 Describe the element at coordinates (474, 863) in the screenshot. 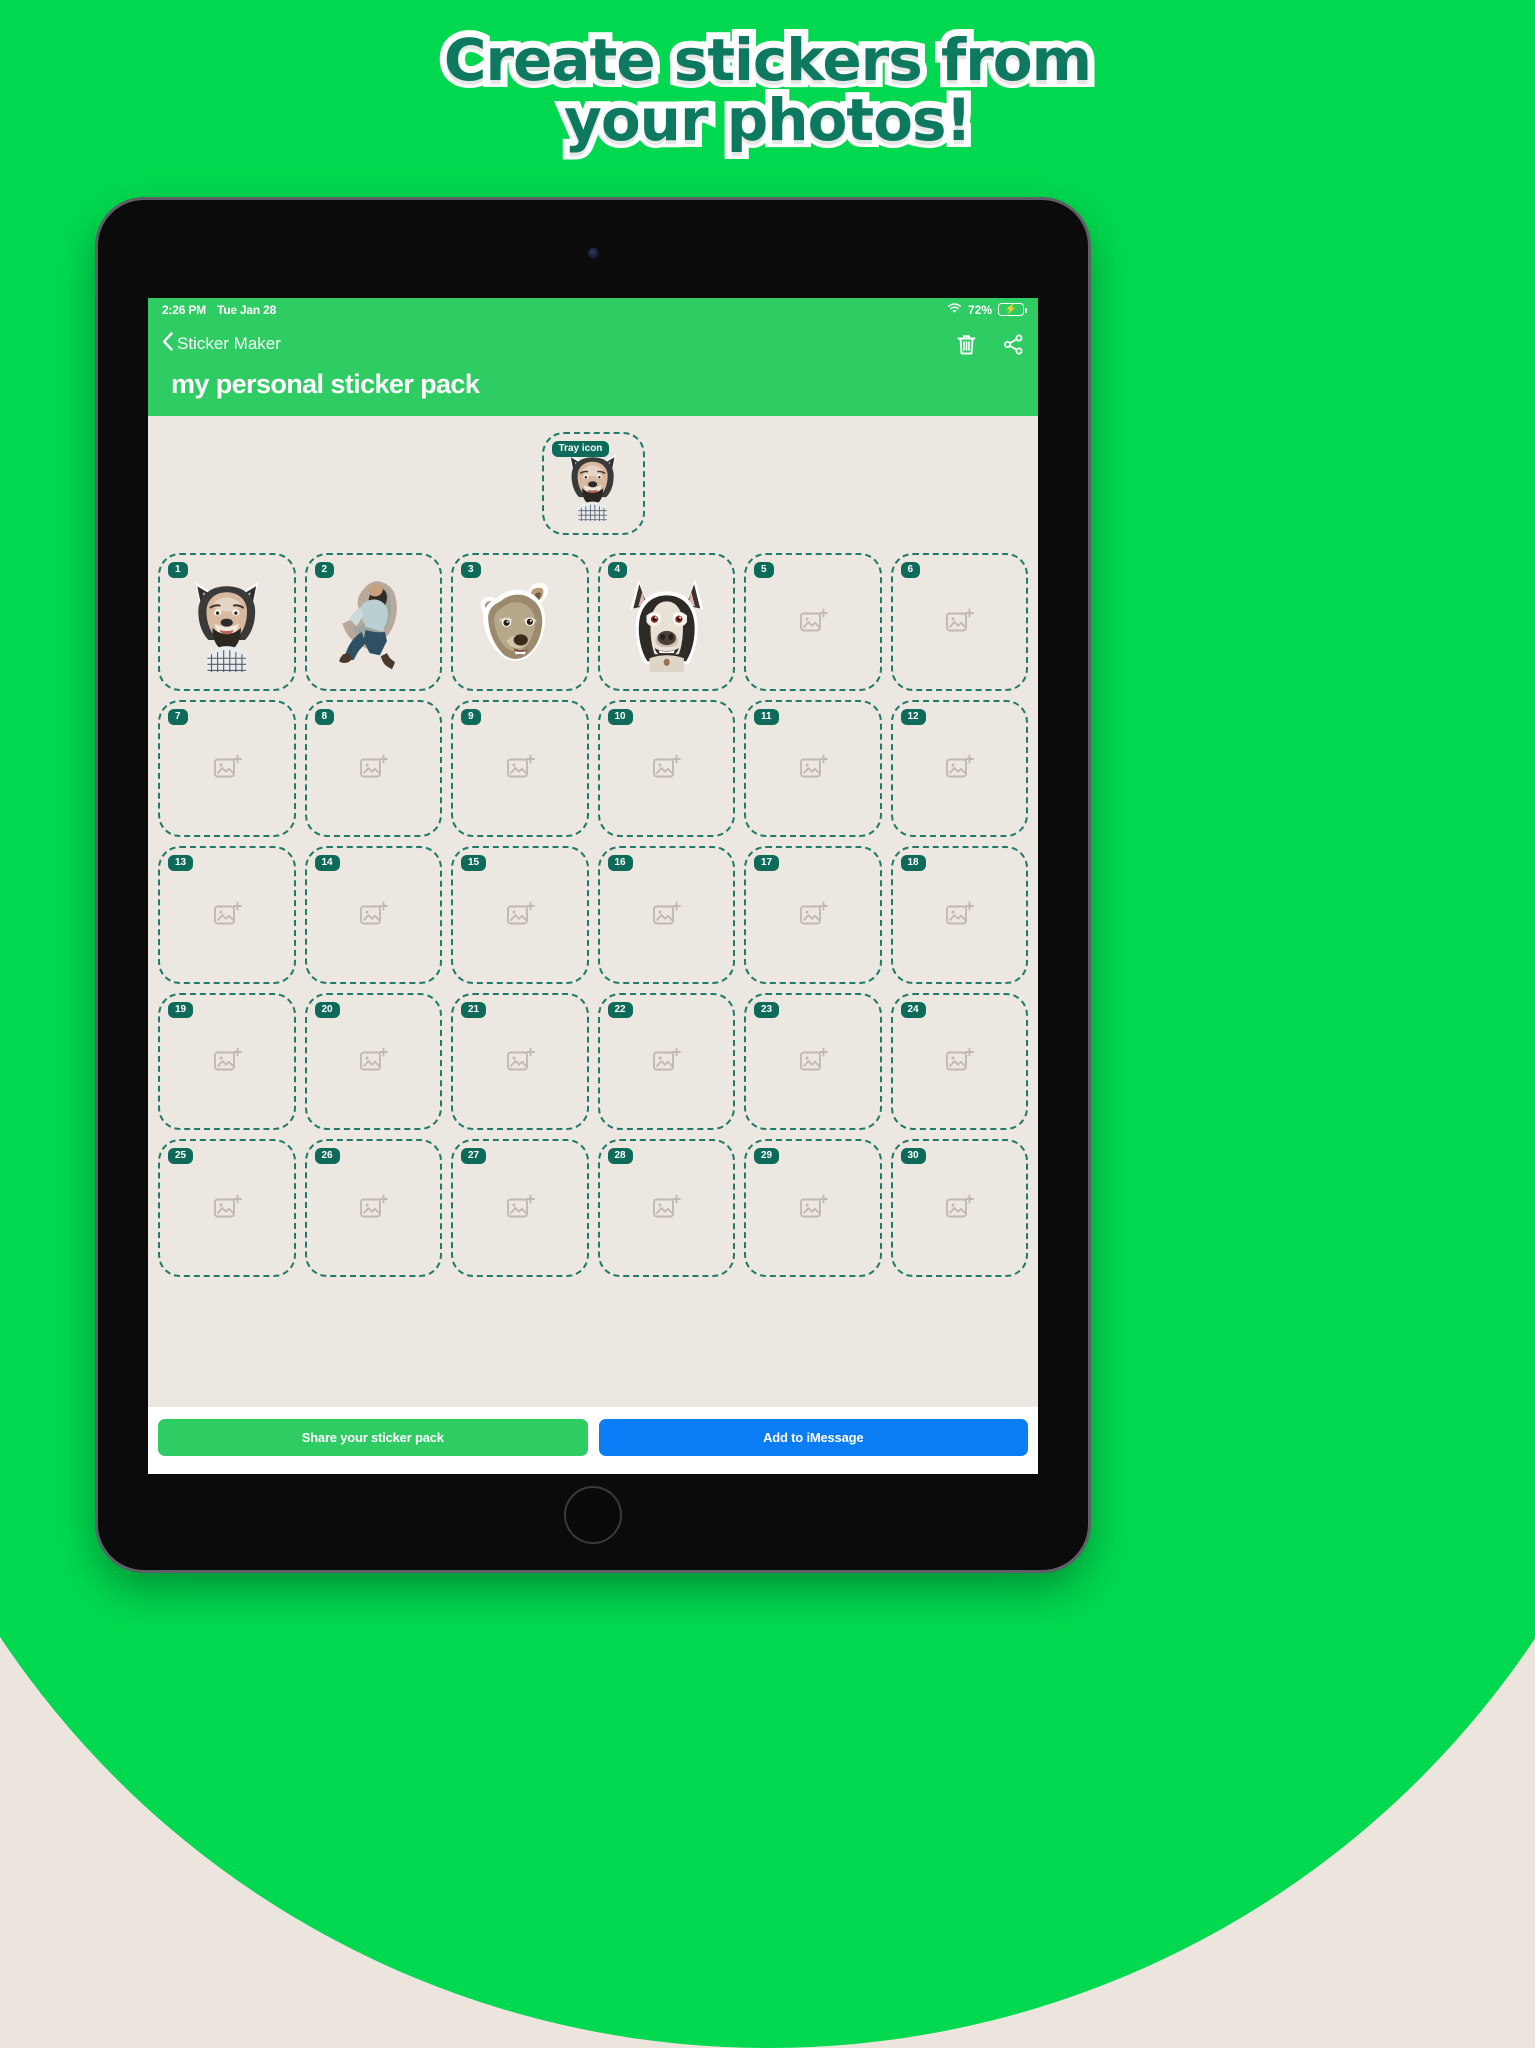

I see `sticker-slot-badge: 15` at that location.